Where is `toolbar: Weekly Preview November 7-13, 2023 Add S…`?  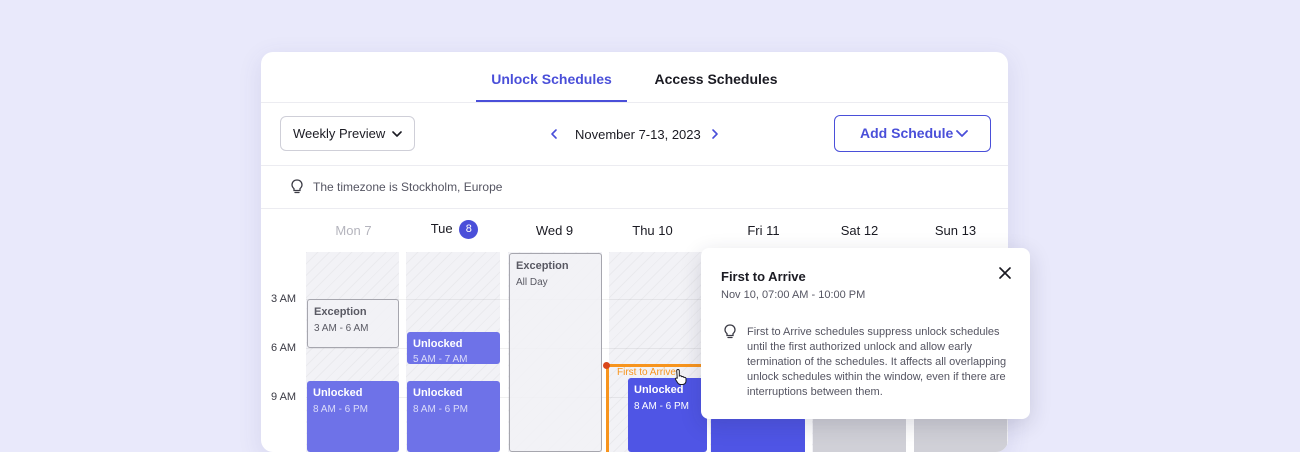
toolbar: Weekly Preview November 7-13, 2023 Add S… is located at coordinates (634, 134).